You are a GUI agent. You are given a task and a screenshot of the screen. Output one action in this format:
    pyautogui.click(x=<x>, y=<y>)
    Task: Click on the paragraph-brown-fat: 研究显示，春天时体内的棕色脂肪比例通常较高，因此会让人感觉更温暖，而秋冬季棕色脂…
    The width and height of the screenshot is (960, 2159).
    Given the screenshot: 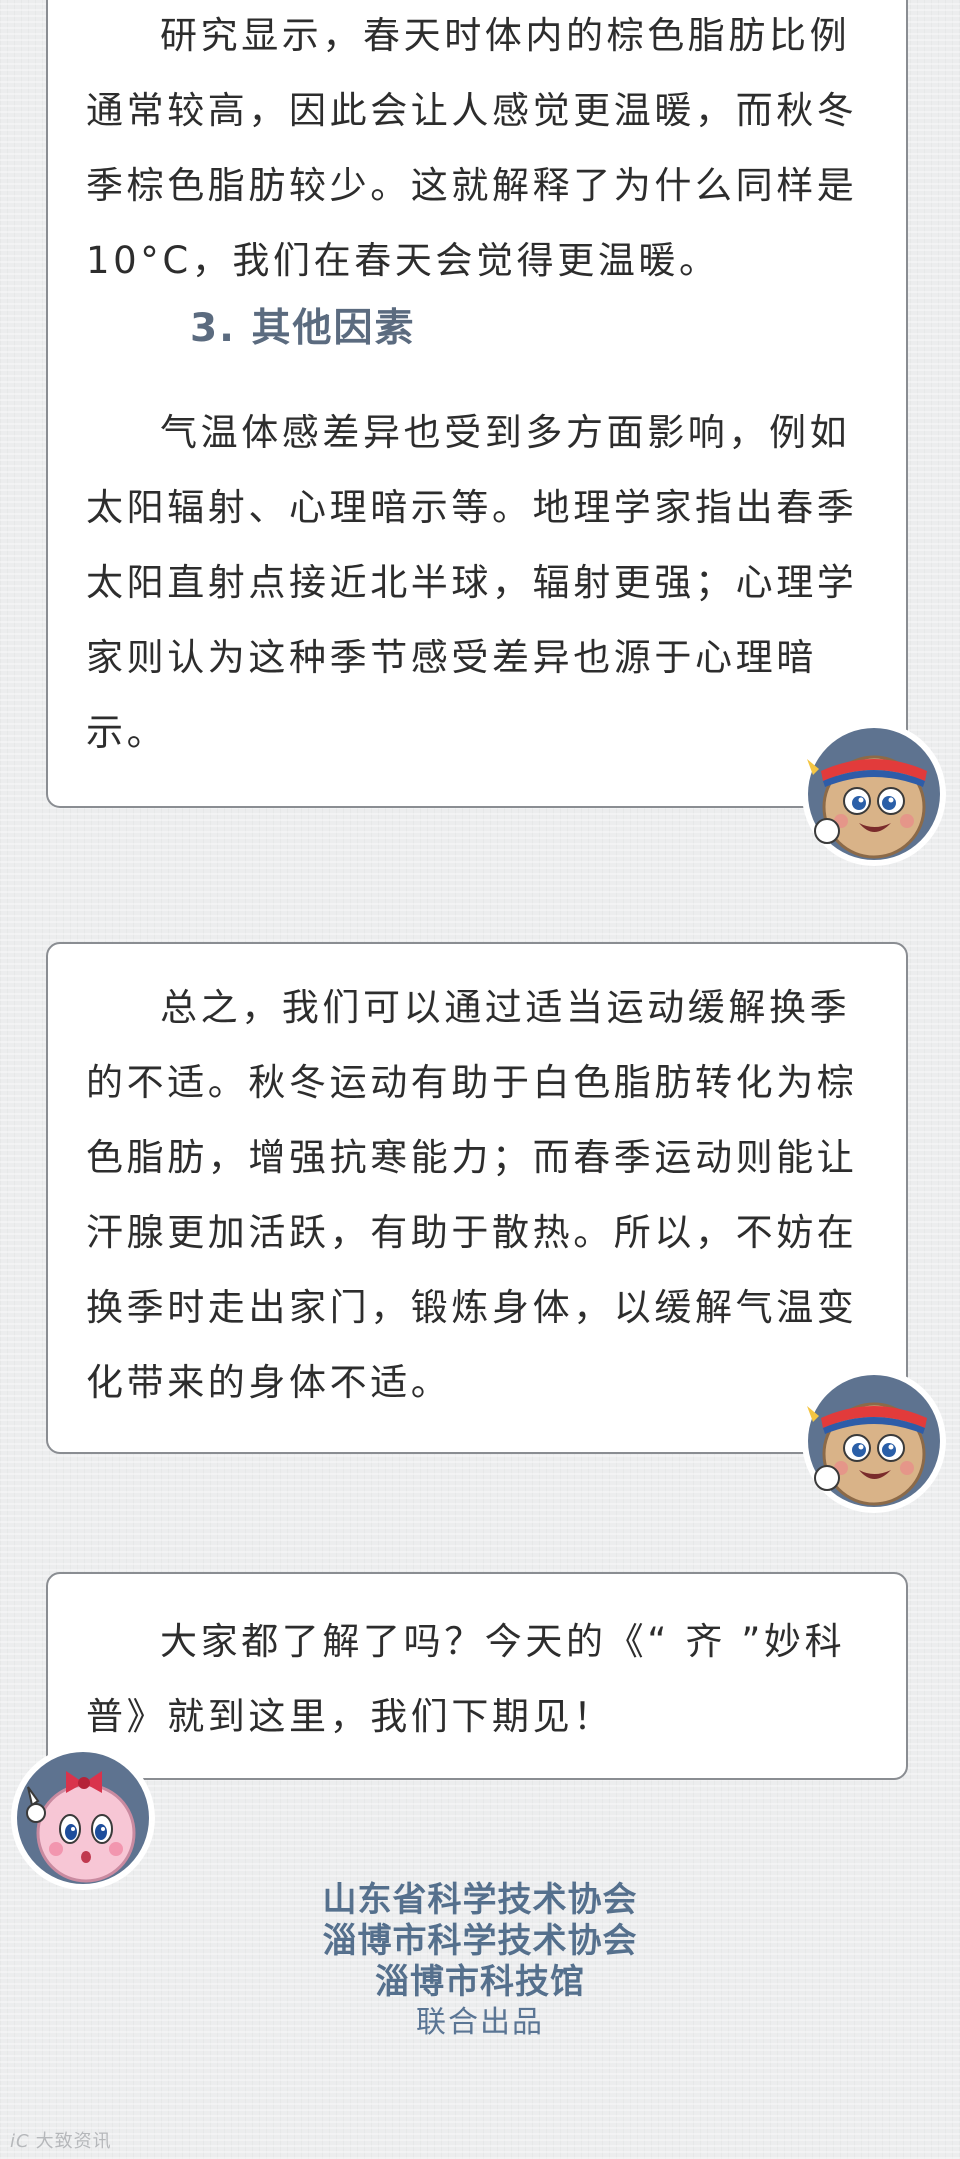 What is the action you would take?
    pyautogui.click(x=472, y=148)
    